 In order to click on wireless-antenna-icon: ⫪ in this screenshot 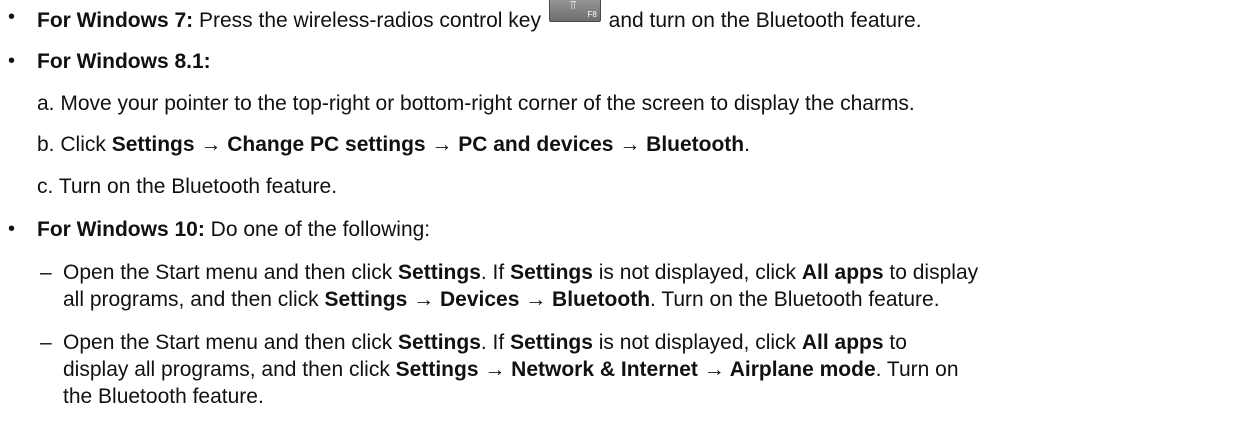, I will do `click(573, 6)`.